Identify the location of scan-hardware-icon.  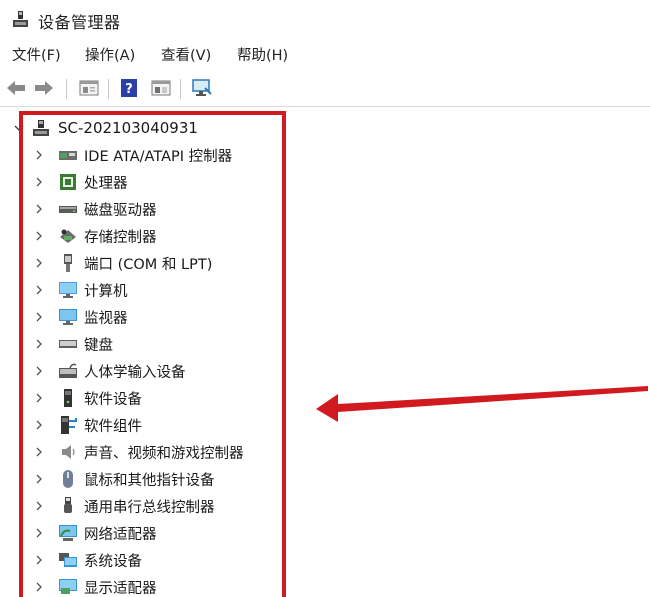
(202, 87).